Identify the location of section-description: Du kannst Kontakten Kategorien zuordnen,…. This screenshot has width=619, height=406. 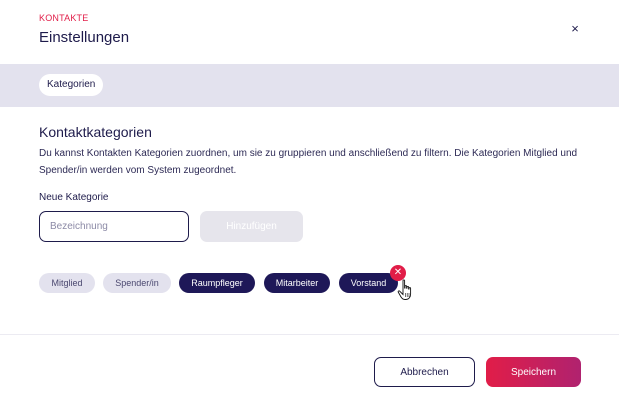
(308, 162).